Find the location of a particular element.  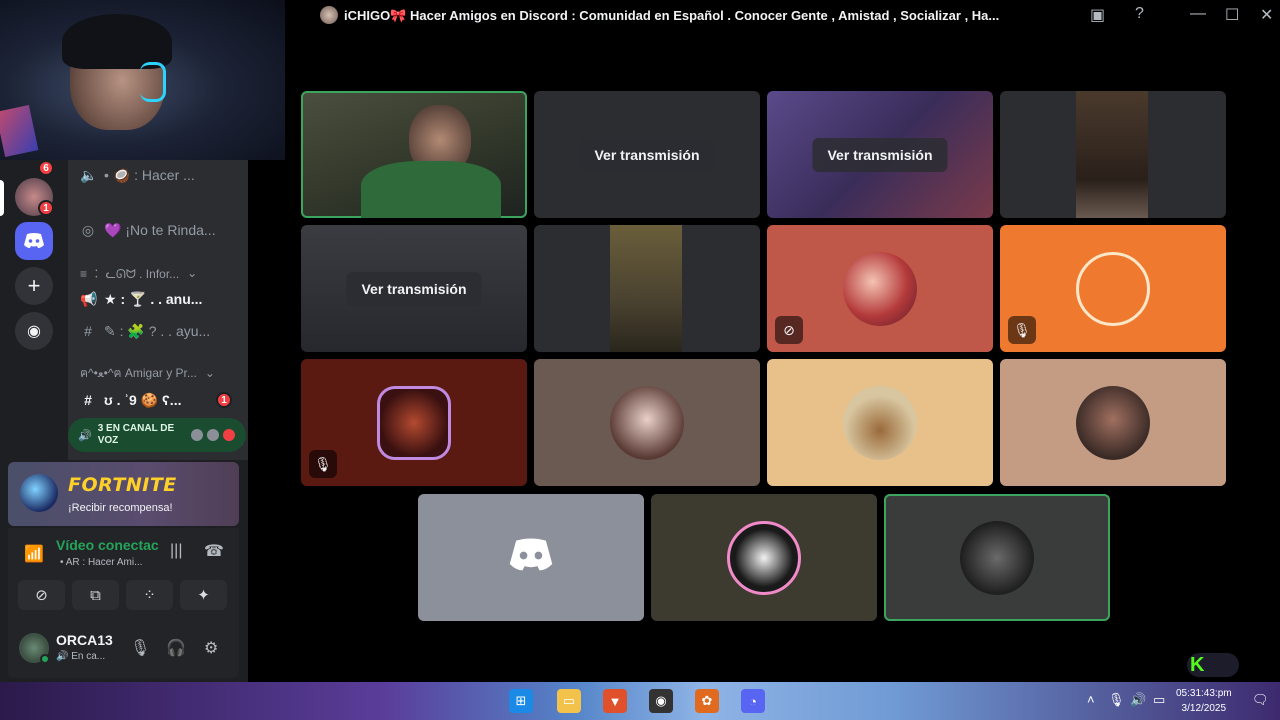

server-selected-pill is located at coordinates (2, 198).